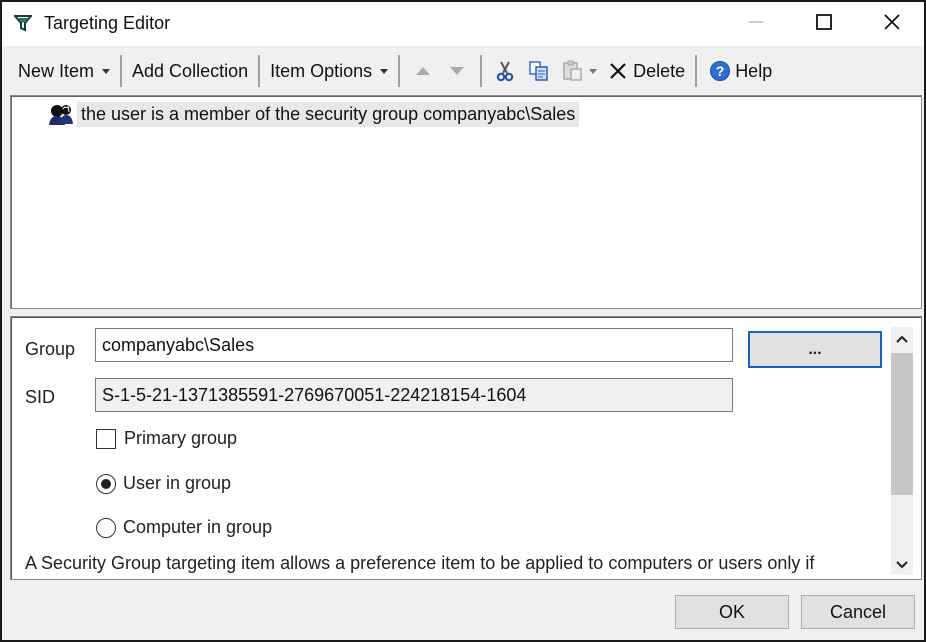  I want to click on minimize-icon, so click(756, 24).